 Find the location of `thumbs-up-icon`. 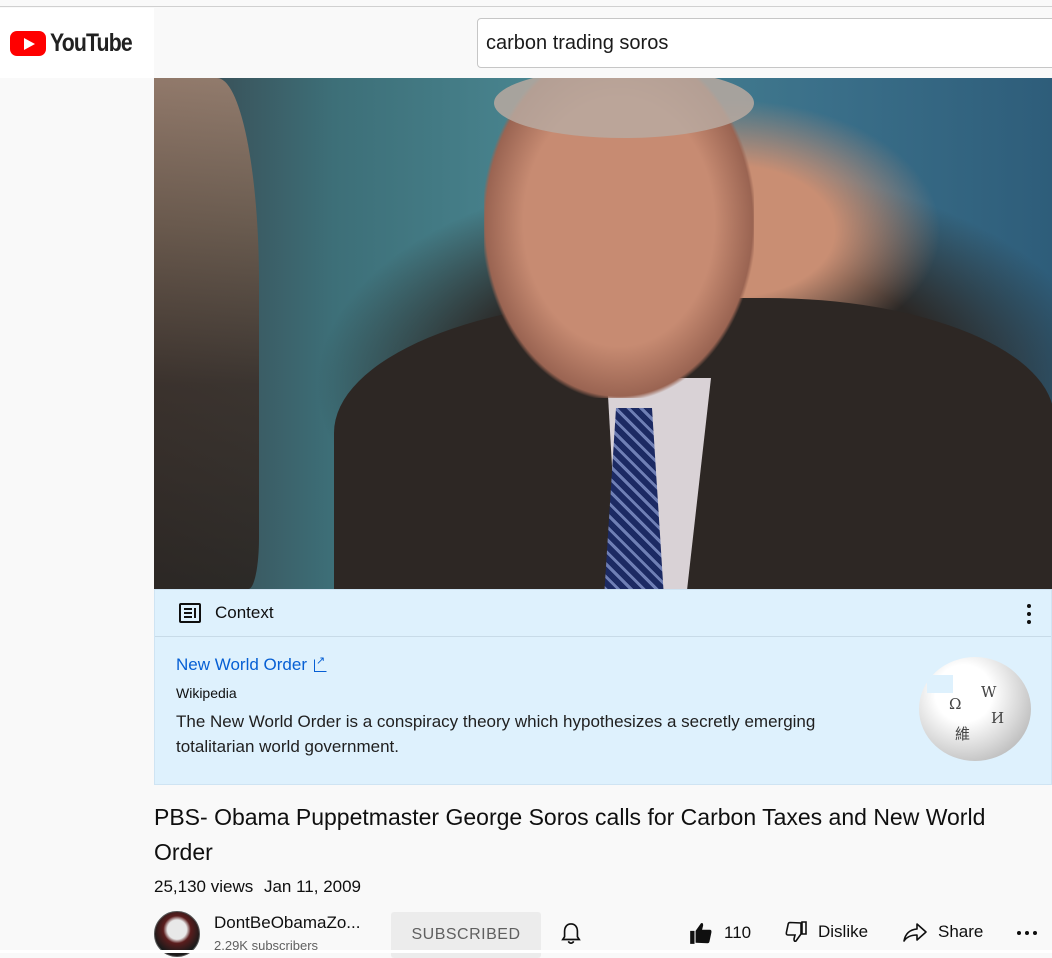

thumbs-up-icon is located at coordinates (701, 933).